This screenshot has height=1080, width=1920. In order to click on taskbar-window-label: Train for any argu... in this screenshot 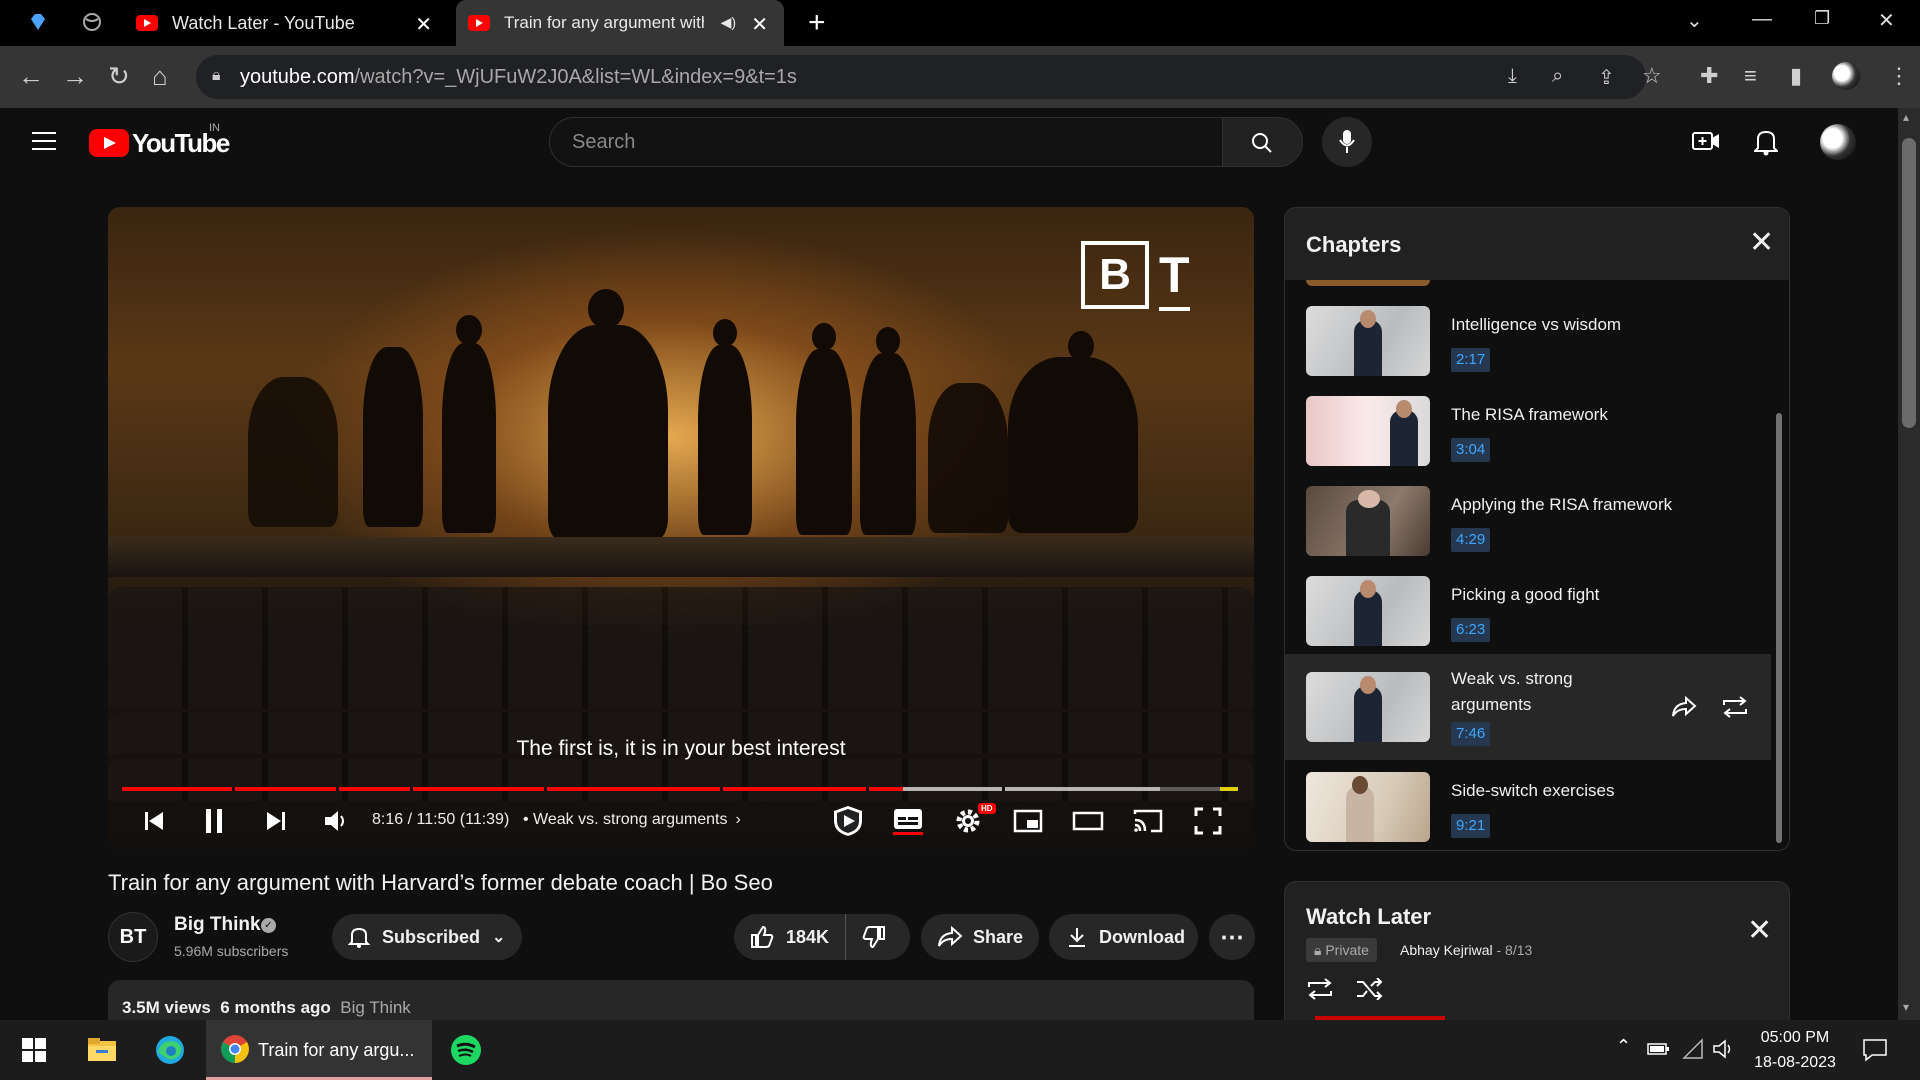, I will do `click(336, 1050)`.